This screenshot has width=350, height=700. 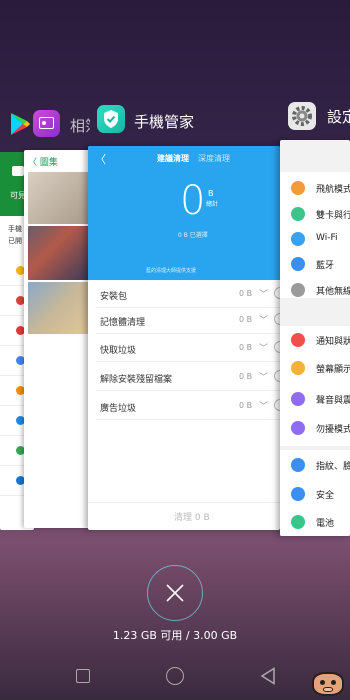 I want to click on provider-note: 藍的清理大師提供支援, so click(x=171, y=271).